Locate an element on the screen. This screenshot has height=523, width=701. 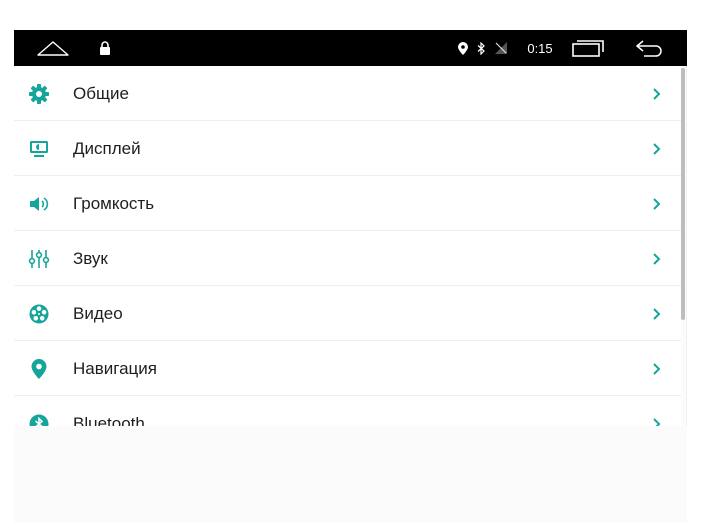
gear-icon is located at coordinates (39, 94).